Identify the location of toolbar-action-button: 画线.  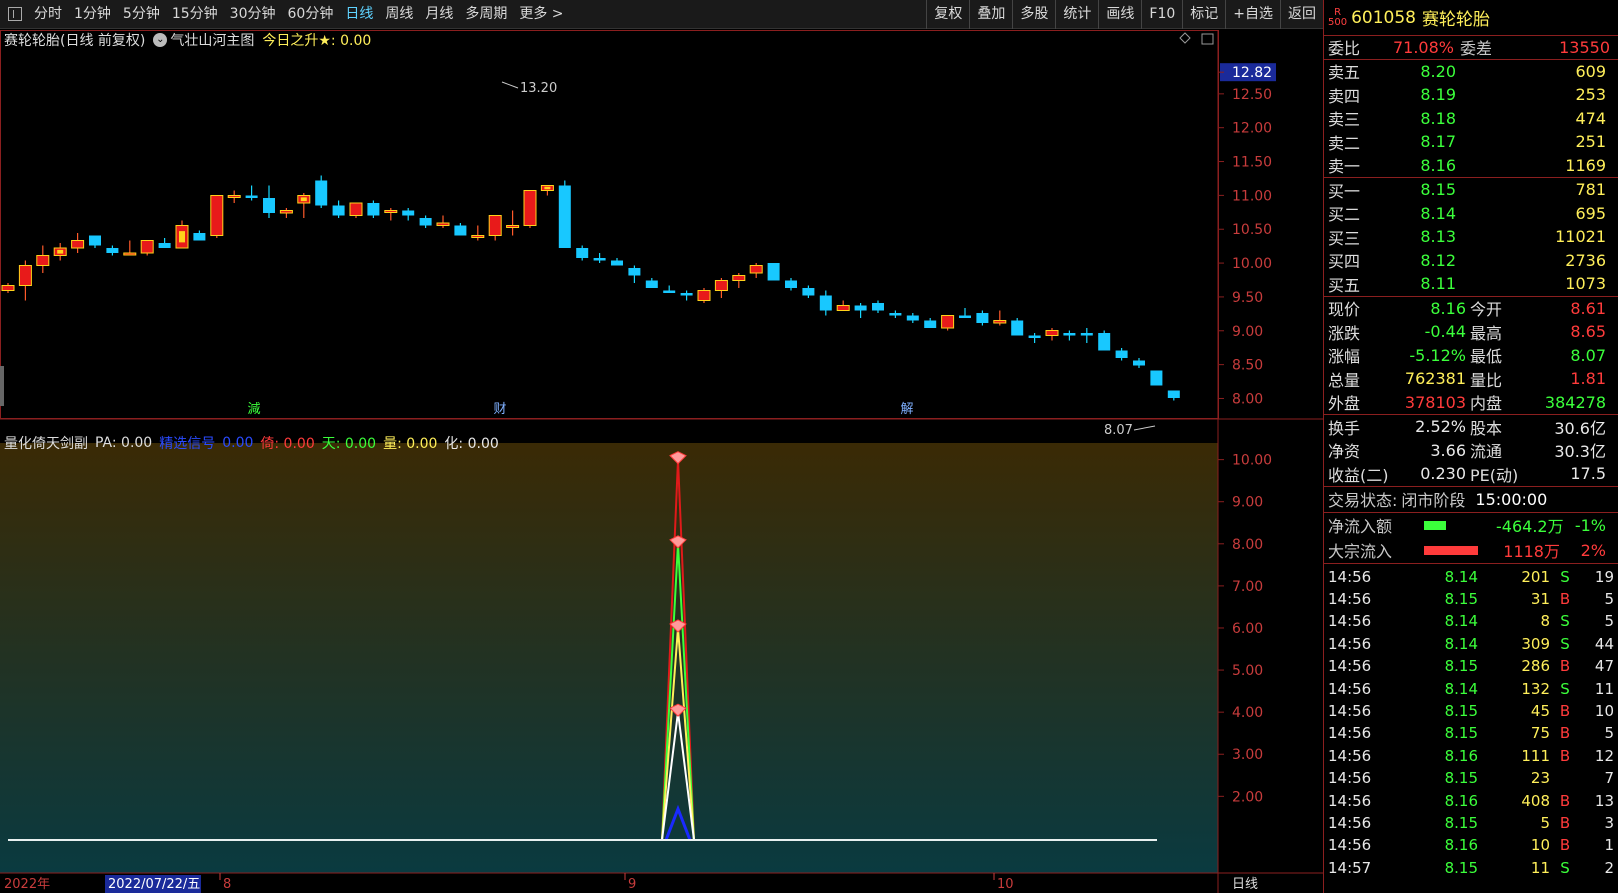
(1119, 14).